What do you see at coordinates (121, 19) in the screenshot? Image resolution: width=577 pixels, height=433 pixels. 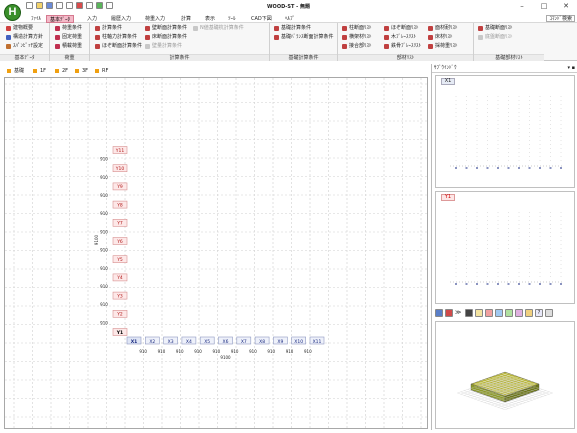 I see `menu-history-input: 履歴入力` at bounding box center [121, 19].